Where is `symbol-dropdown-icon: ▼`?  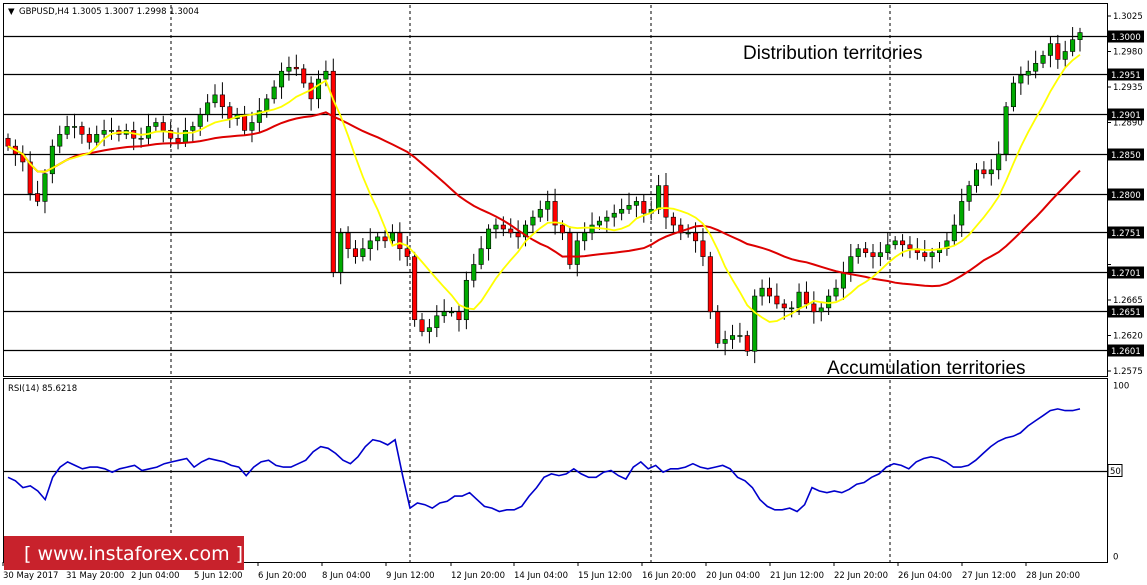 symbol-dropdown-icon: ▼ is located at coordinates (11, 12).